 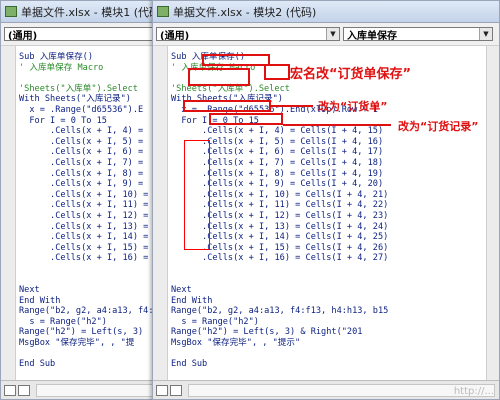 I want to click on code-line: .Cells(x + I, 10) = Cells(I + 4, 21), so click(x=328, y=195).